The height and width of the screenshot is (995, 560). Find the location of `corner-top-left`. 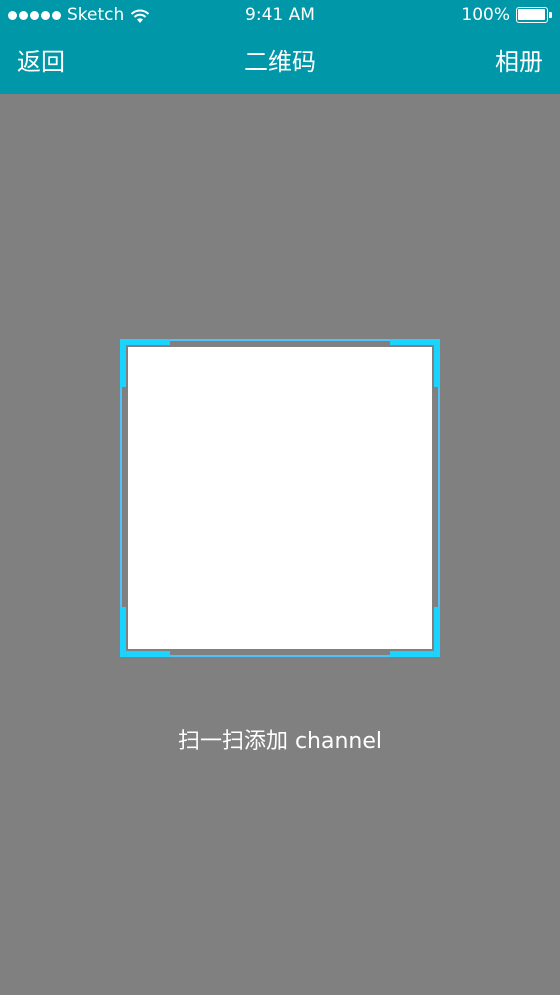

corner-top-left is located at coordinates (145, 342).